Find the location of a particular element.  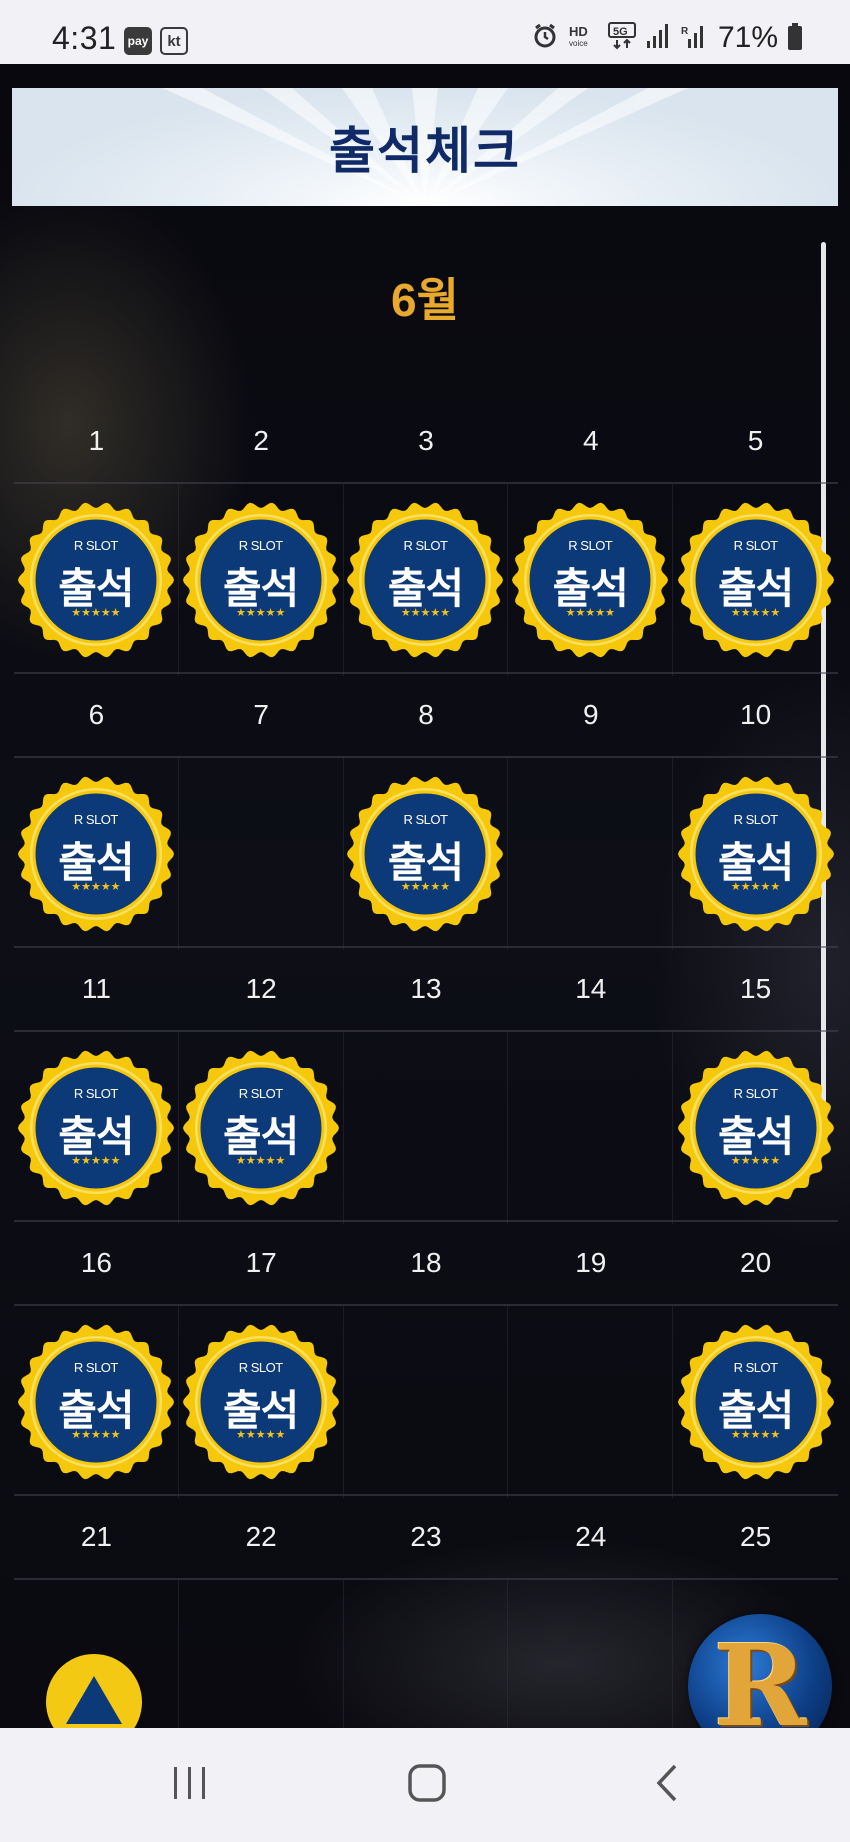

day-number: 3 is located at coordinates (426, 440).